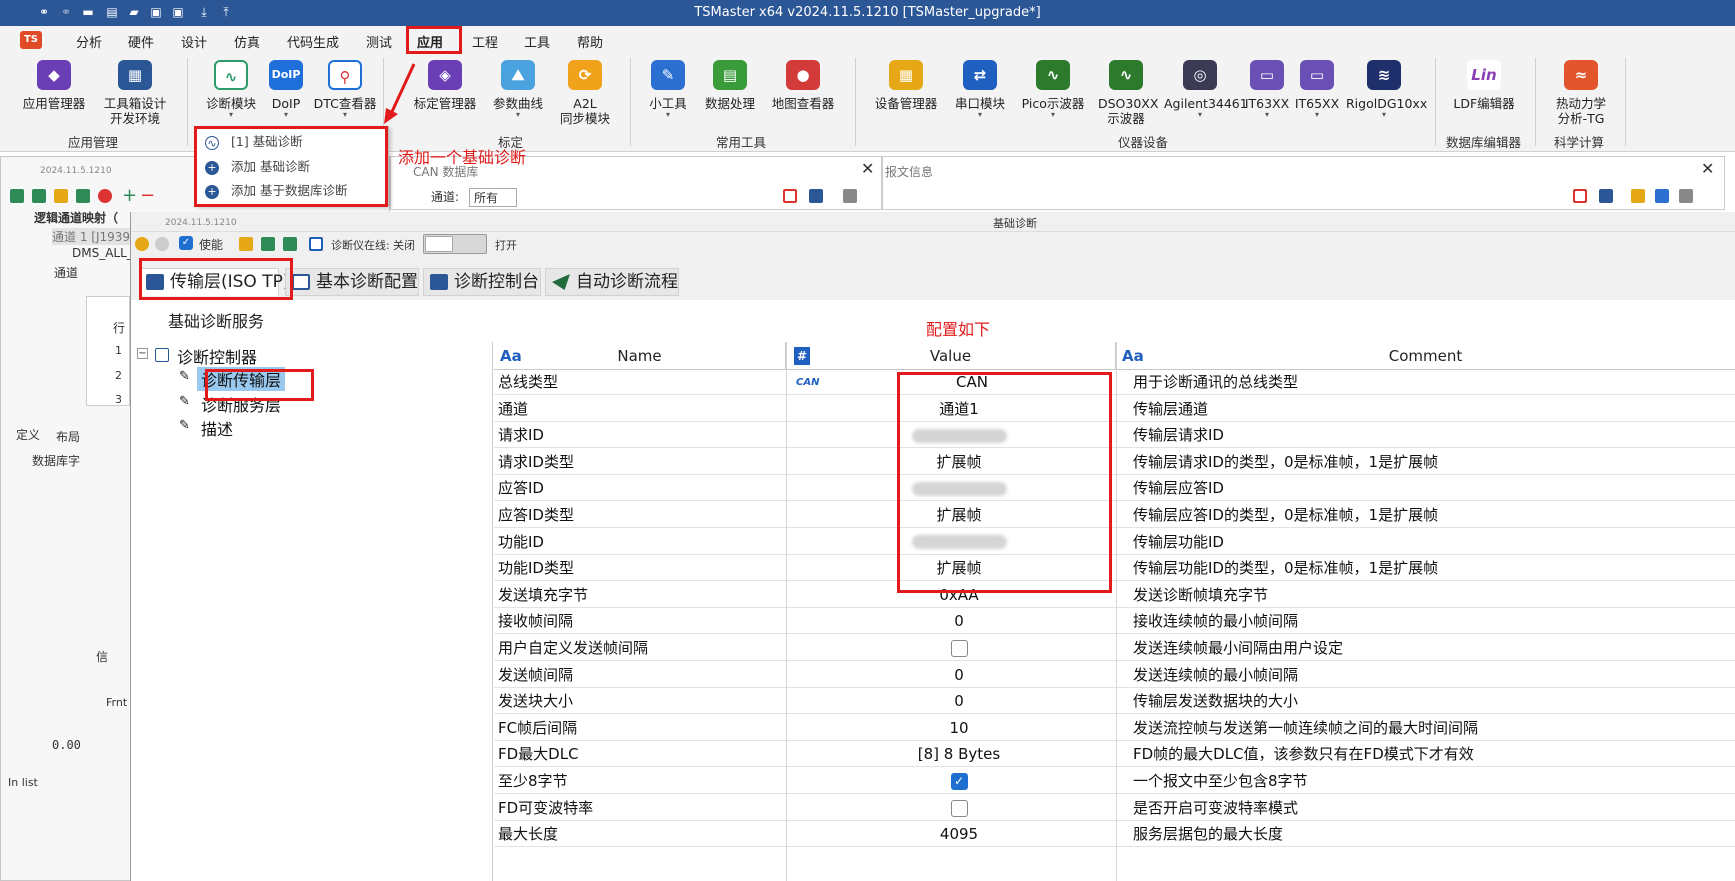  I want to click on dms-node: DMS_ALL_, so click(102, 253).